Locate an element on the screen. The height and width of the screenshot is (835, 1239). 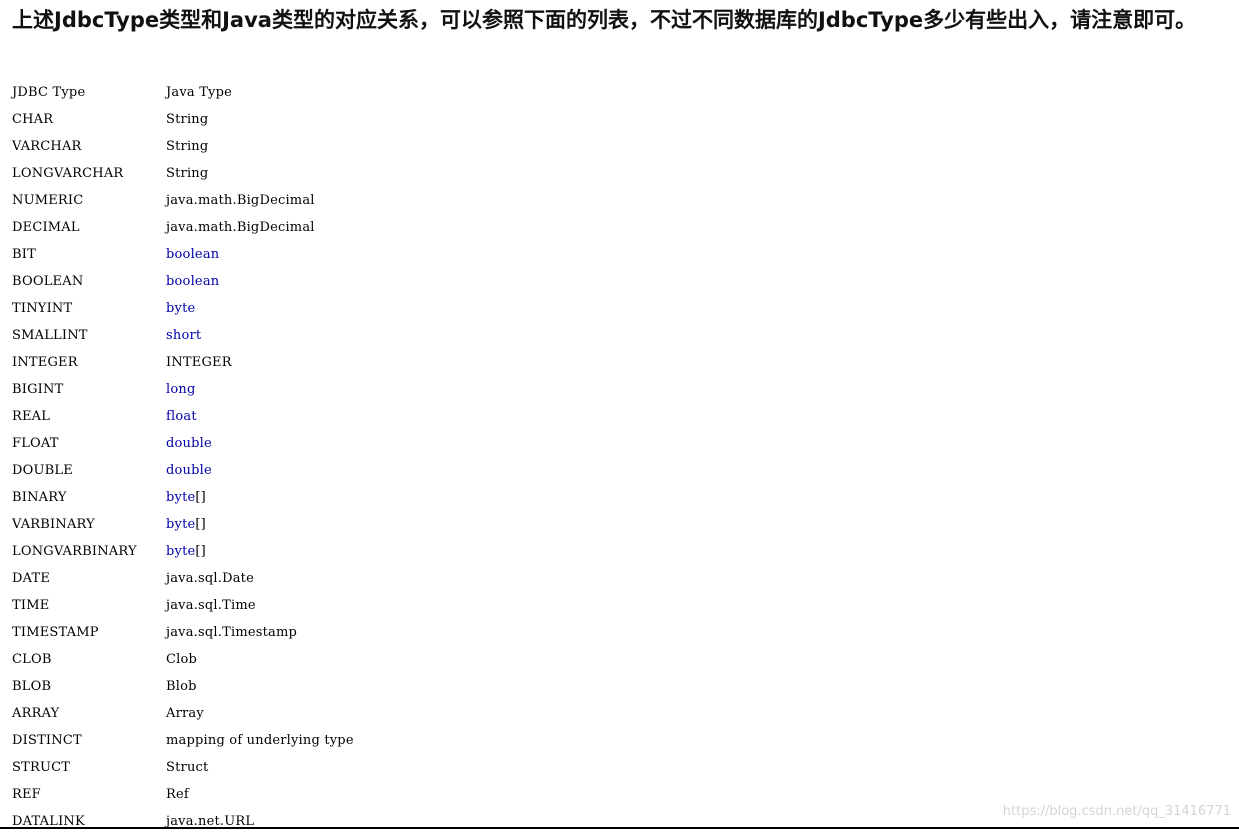
jdbc-type-cell: SMALLINT is located at coordinates (50, 335).